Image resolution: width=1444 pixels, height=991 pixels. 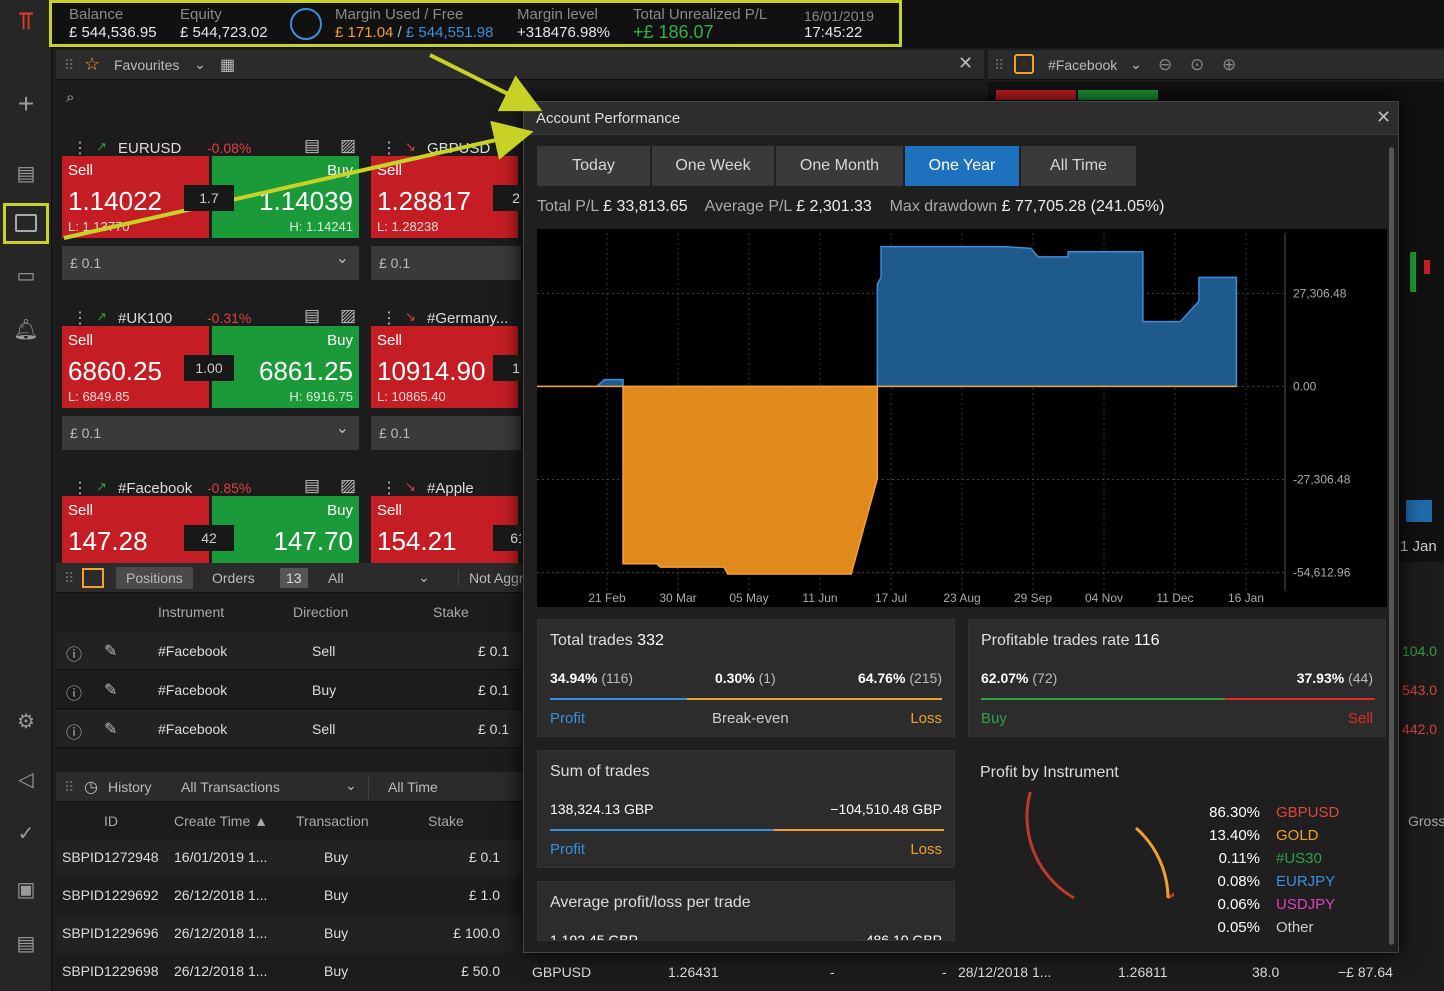 I want to click on dialog-scrollbar, so click(x=1391, y=546).